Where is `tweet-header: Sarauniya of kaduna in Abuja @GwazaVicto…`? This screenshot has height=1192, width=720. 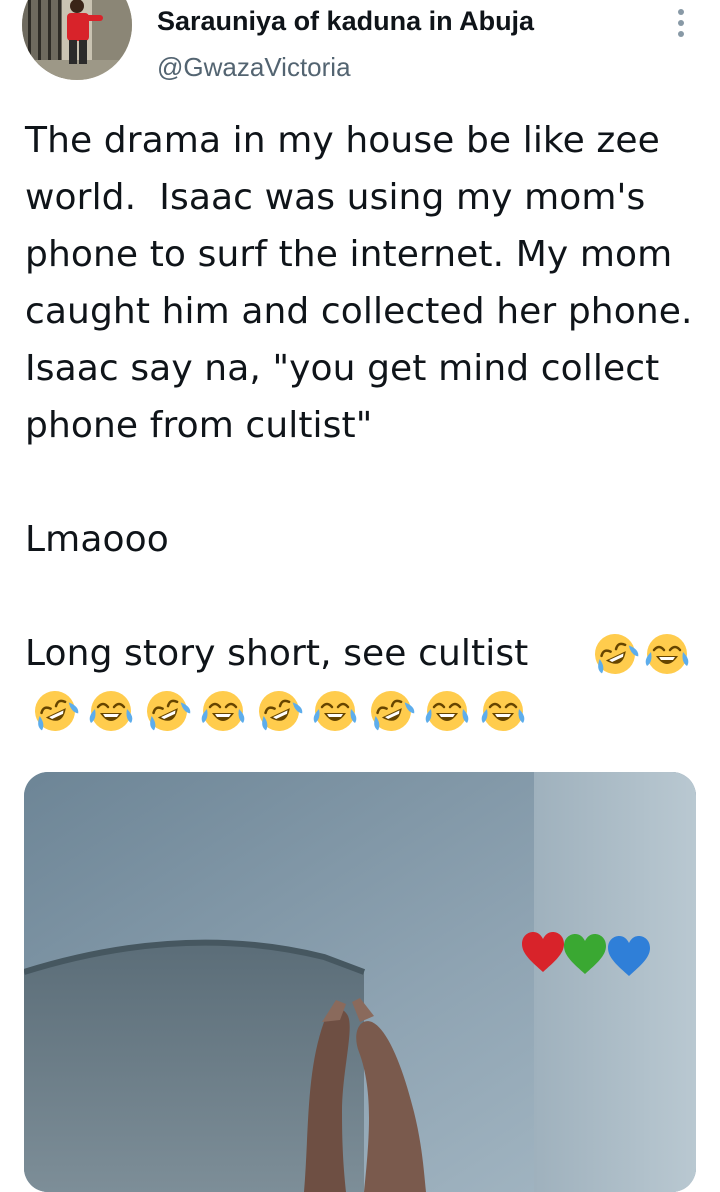 tweet-header: Sarauniya of kaduna in Abuja @GwazaVicto… is located at coordinates (360, 55).